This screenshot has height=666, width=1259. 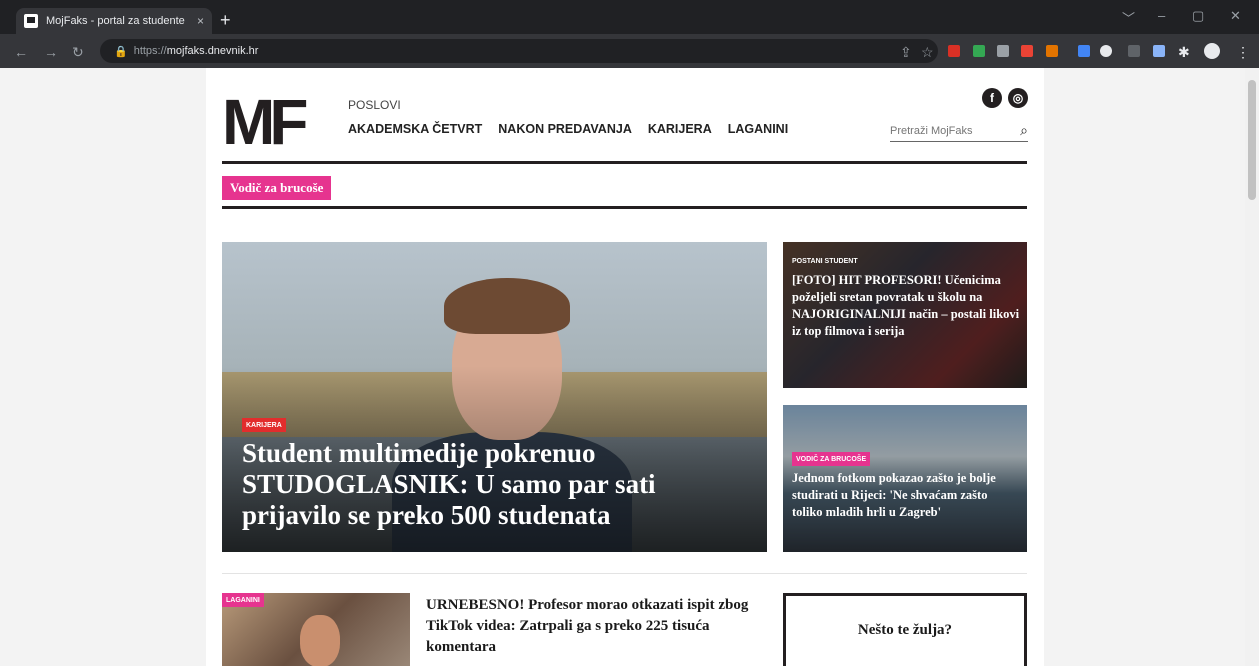 What do you see at coordinates (200, 21) in the screenshot?
I see `tab-close-icon: ×` at bounding box center [200, 21].